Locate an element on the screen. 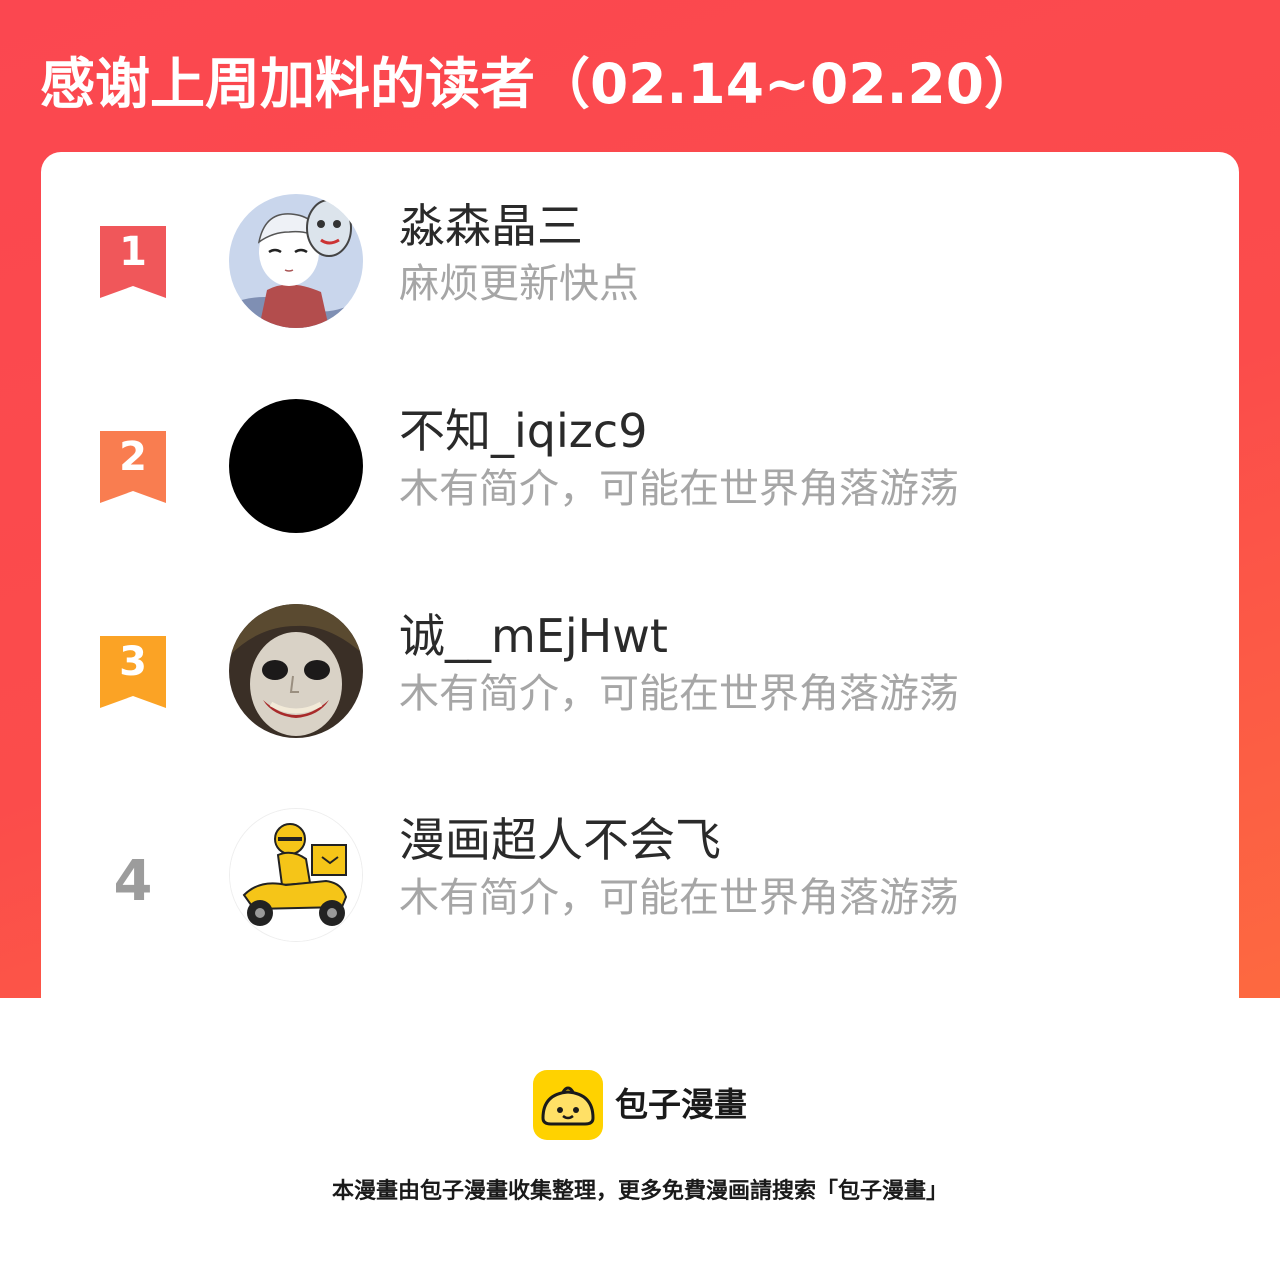 The height and width of the screenshot is (1281, 1280). black-circle-avatar-icon is located at coordinates (296, 466).